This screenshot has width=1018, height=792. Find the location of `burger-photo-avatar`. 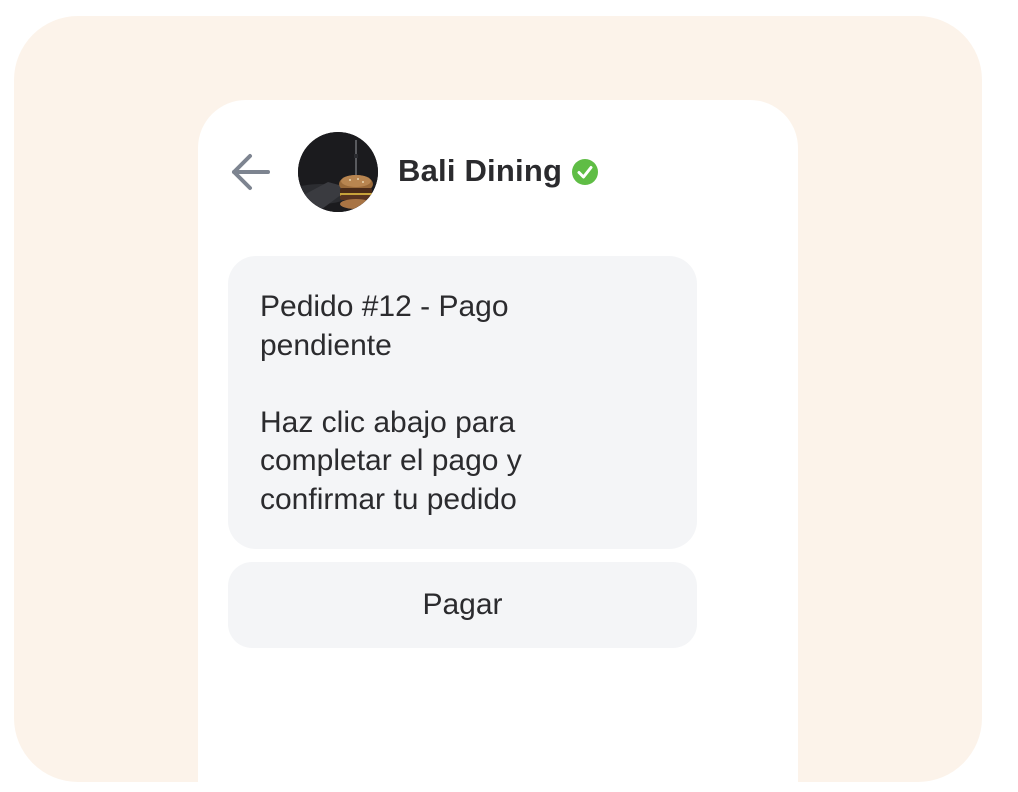

burger-photo-avatar is located at coordinates (338, 172).